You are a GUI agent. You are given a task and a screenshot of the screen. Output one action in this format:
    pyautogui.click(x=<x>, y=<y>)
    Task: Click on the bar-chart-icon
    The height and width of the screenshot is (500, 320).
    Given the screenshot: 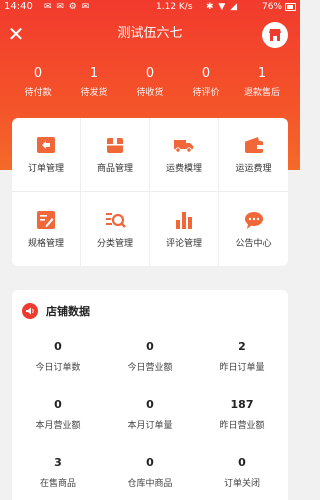 What is the action you would take?
    pyautogui.click(x=184, y=220)
    